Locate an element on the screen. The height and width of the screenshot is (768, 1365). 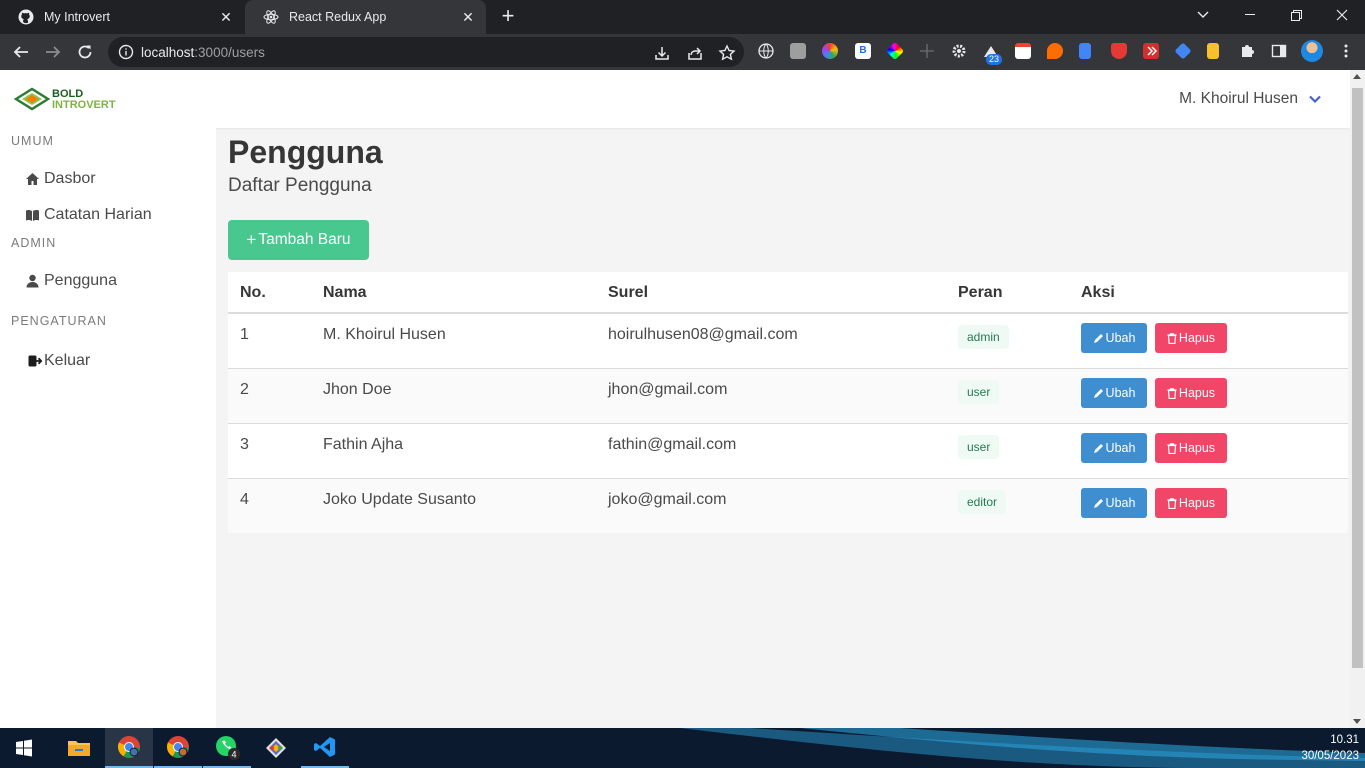
address-bar: localhost:3000/users is located at coordinates (426, 52).